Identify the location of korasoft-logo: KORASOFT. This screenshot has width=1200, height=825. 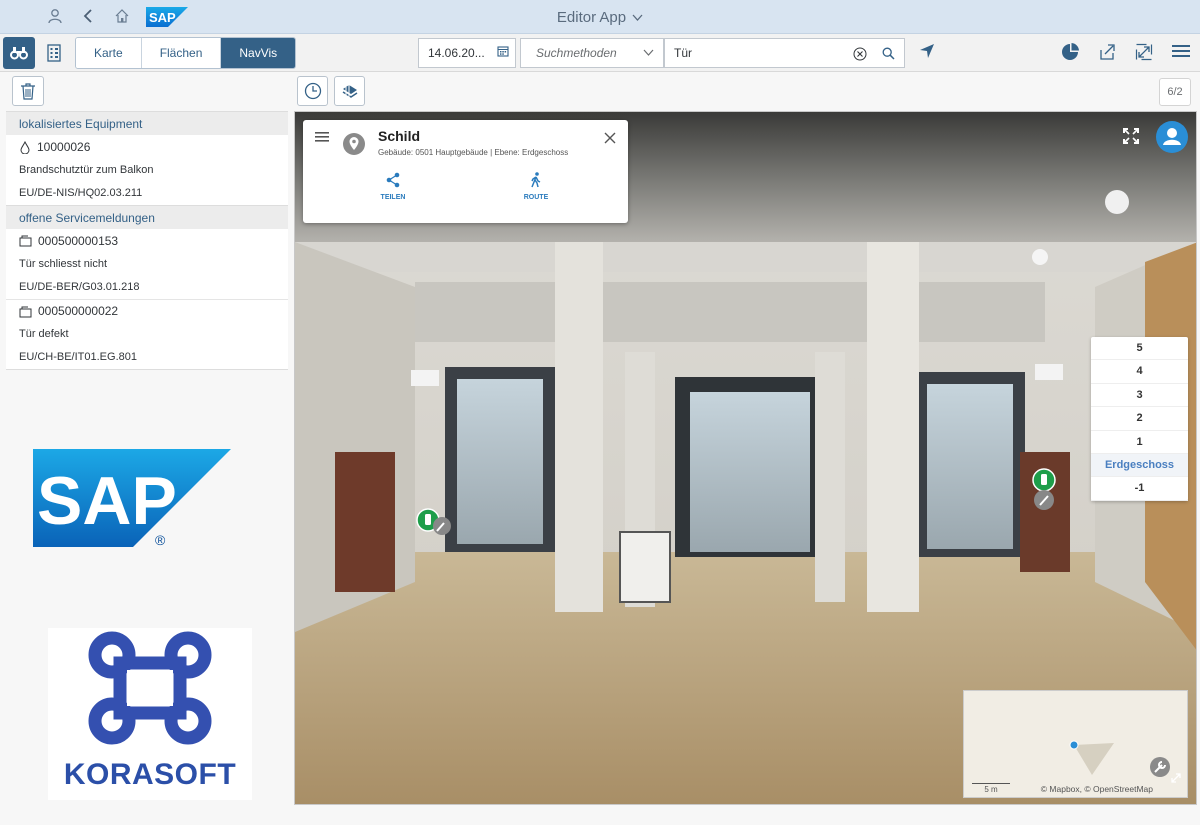
(150, 714).